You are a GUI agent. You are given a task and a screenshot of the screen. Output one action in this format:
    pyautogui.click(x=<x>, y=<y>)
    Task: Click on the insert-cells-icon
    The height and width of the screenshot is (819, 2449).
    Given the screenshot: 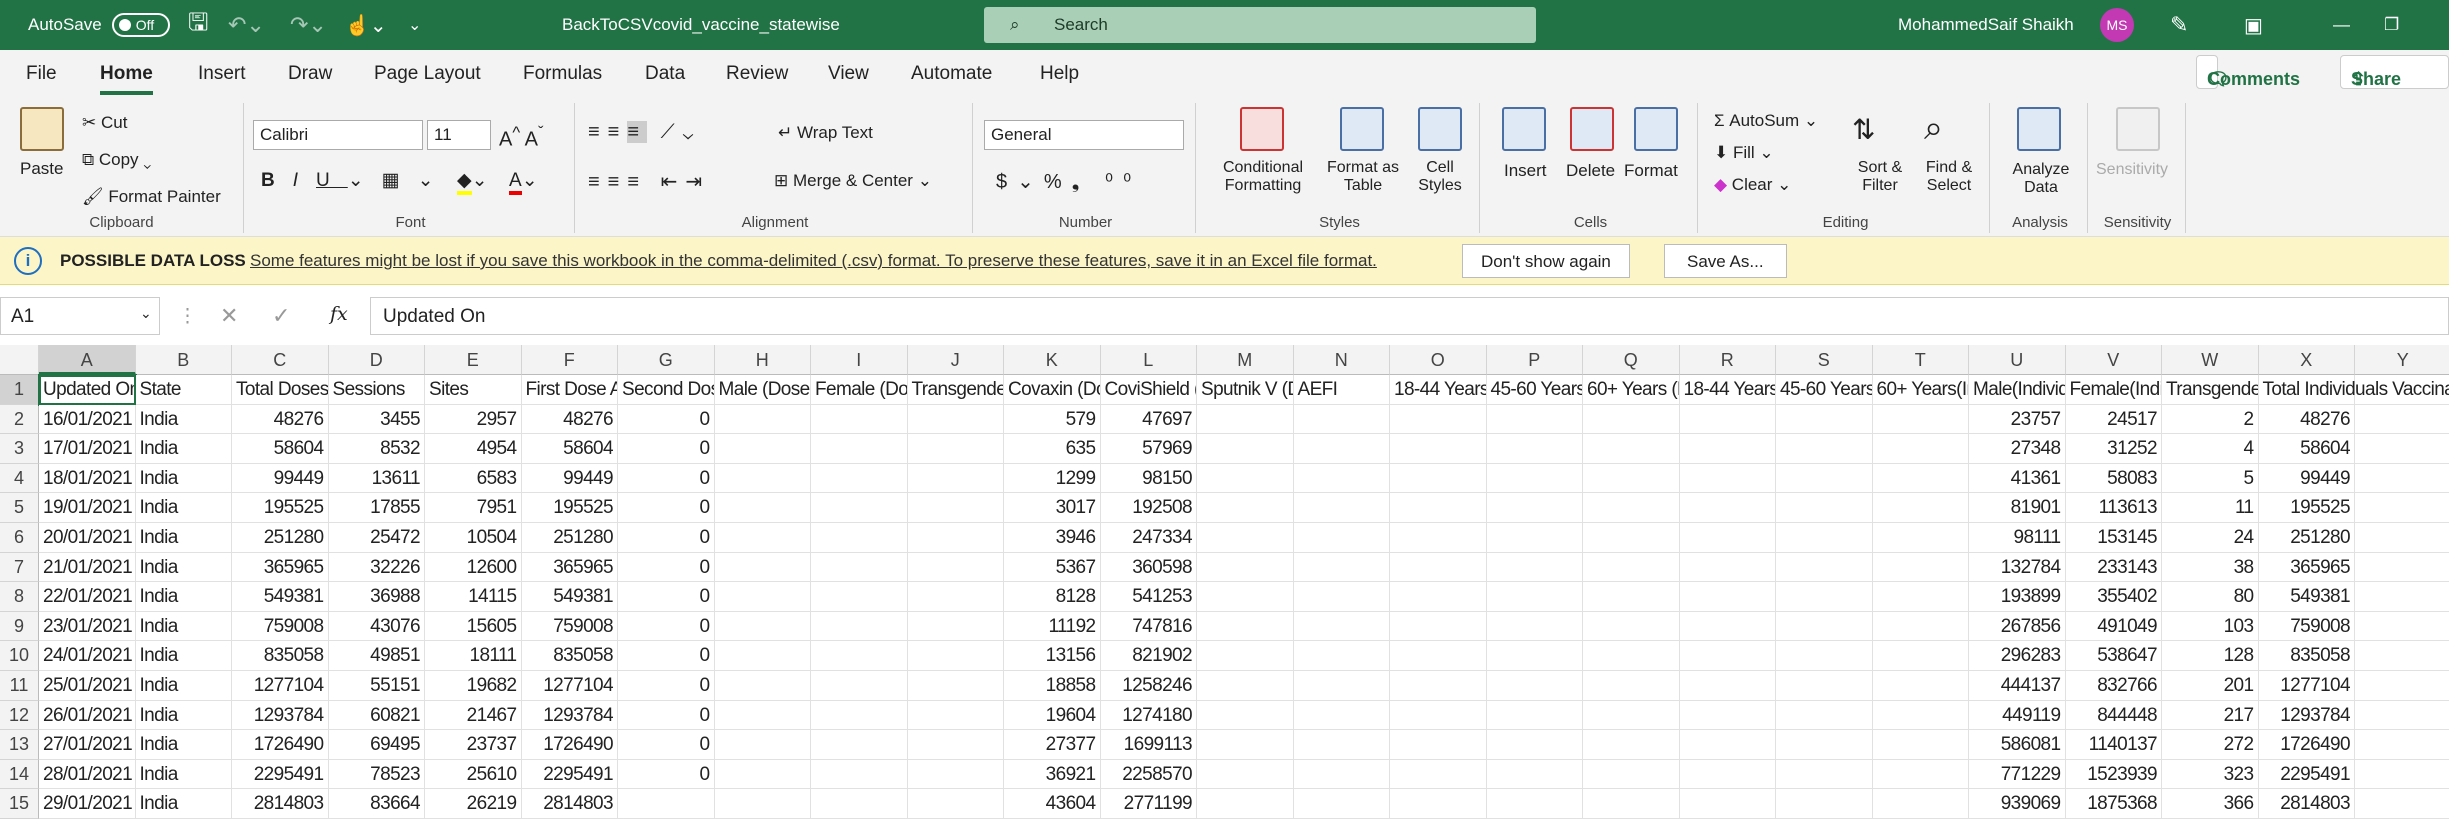 What is the action you would take?
    pyautogui.click(x=1524, y=129)
    